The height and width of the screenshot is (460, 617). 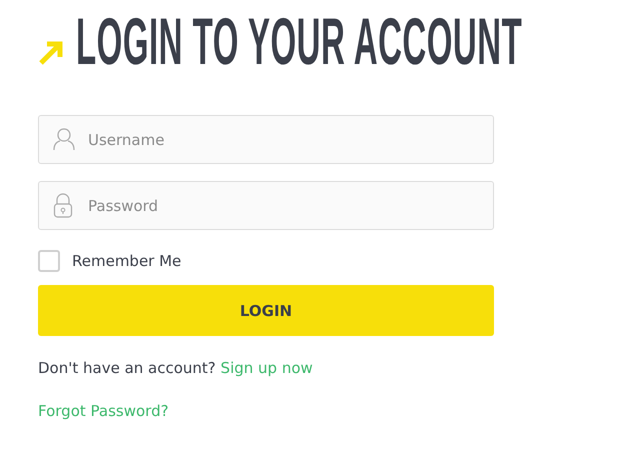 What do you see at coordinates (266, 310) in the screenshot?
I see `login-button: LOGIN` at bounding box center [266, 310].